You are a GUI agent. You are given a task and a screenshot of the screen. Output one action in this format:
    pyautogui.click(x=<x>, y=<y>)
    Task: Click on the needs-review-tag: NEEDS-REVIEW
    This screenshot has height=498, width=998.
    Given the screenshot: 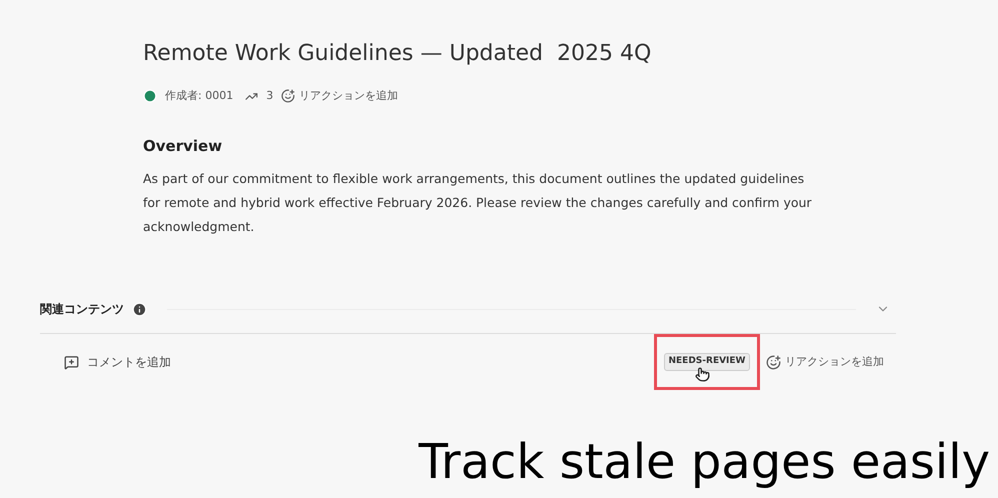 What is the action you would take?
    pyautogui.click(x=707, y=362)
    